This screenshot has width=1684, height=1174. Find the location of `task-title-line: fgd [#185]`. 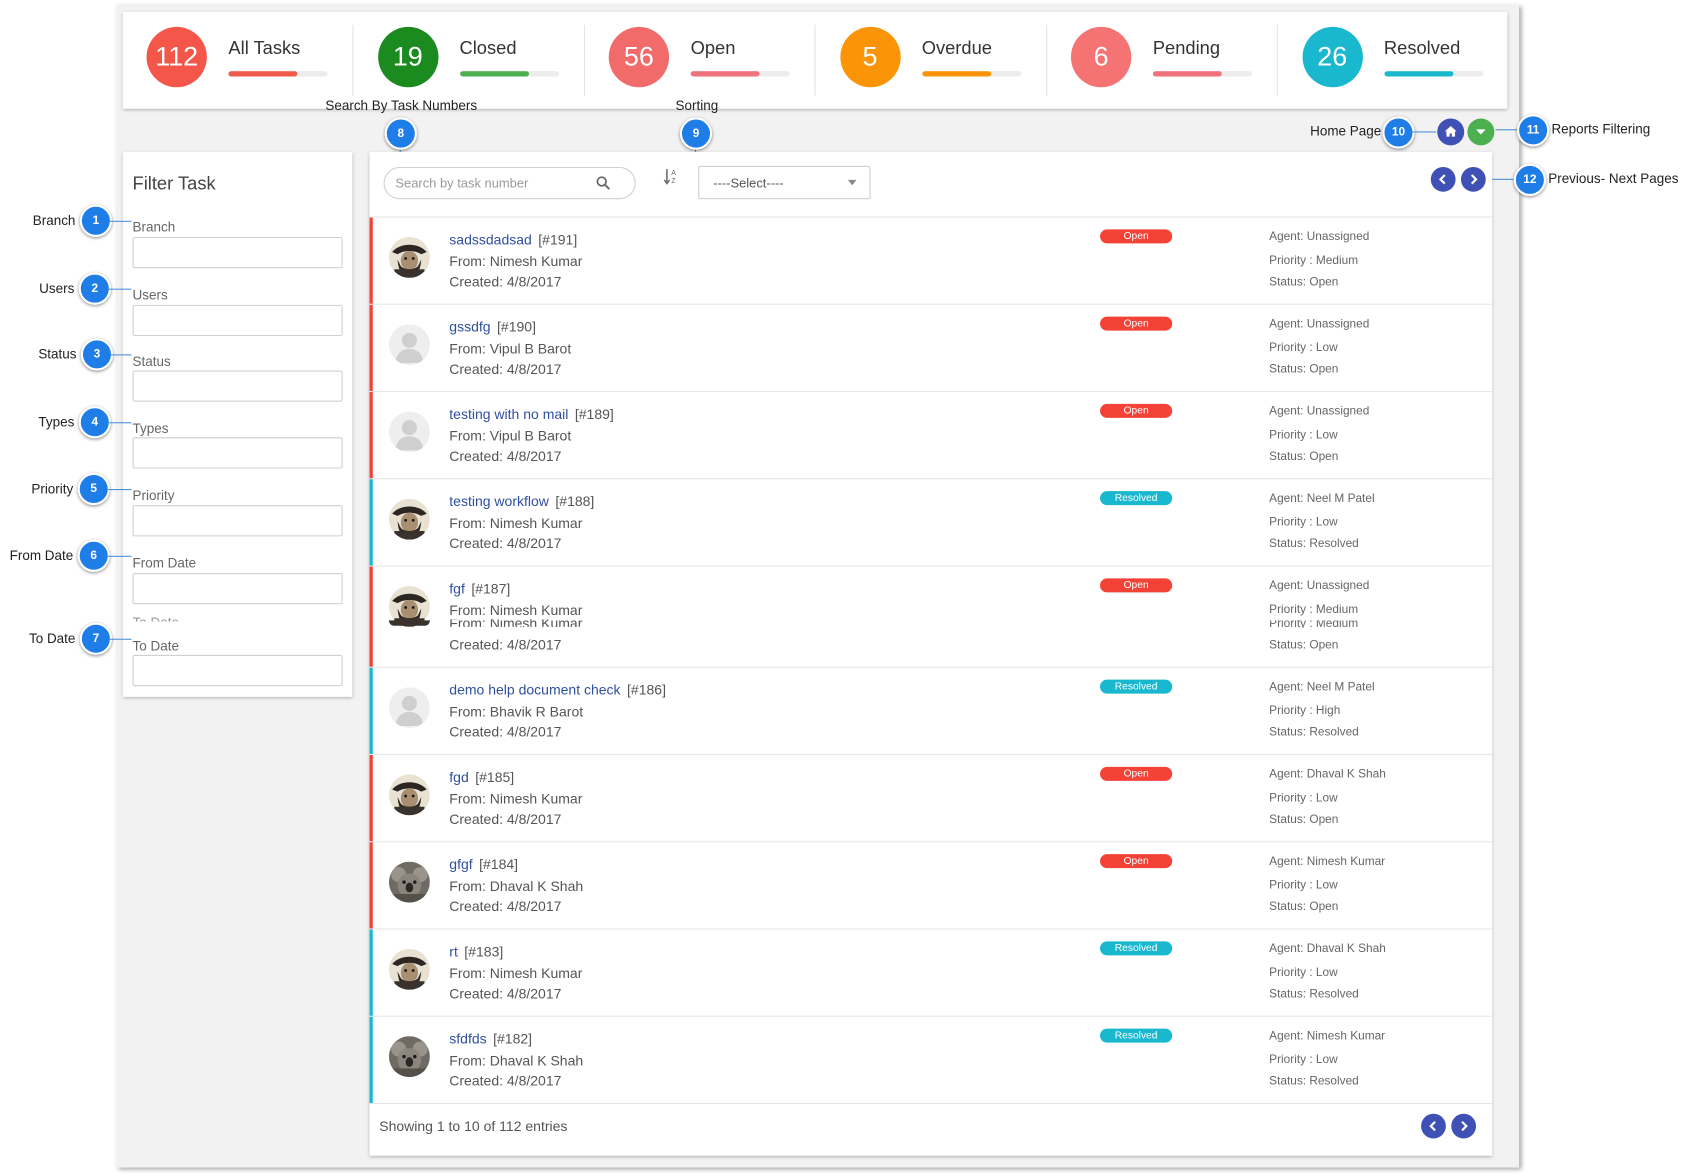

task-title-line: fgd [#185] is located at coordinates (481, 777).